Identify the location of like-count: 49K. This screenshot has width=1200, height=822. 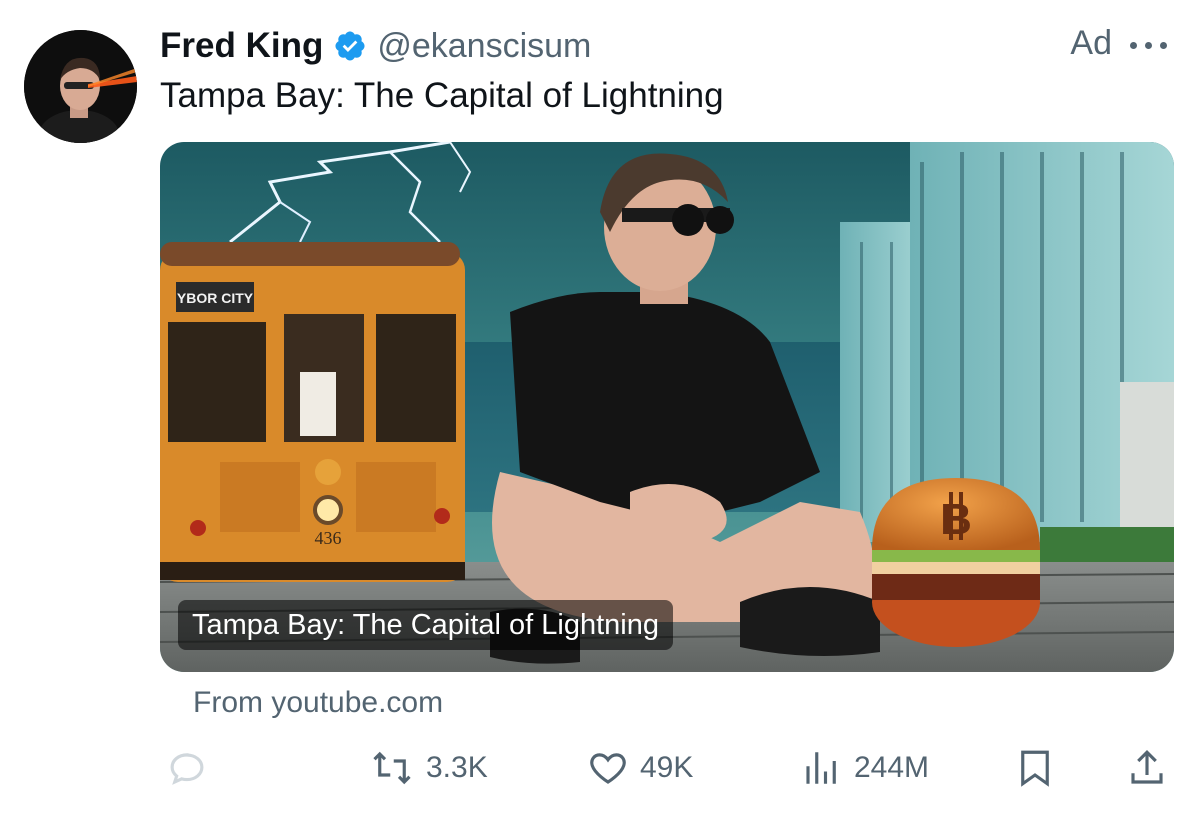
(667, 767).